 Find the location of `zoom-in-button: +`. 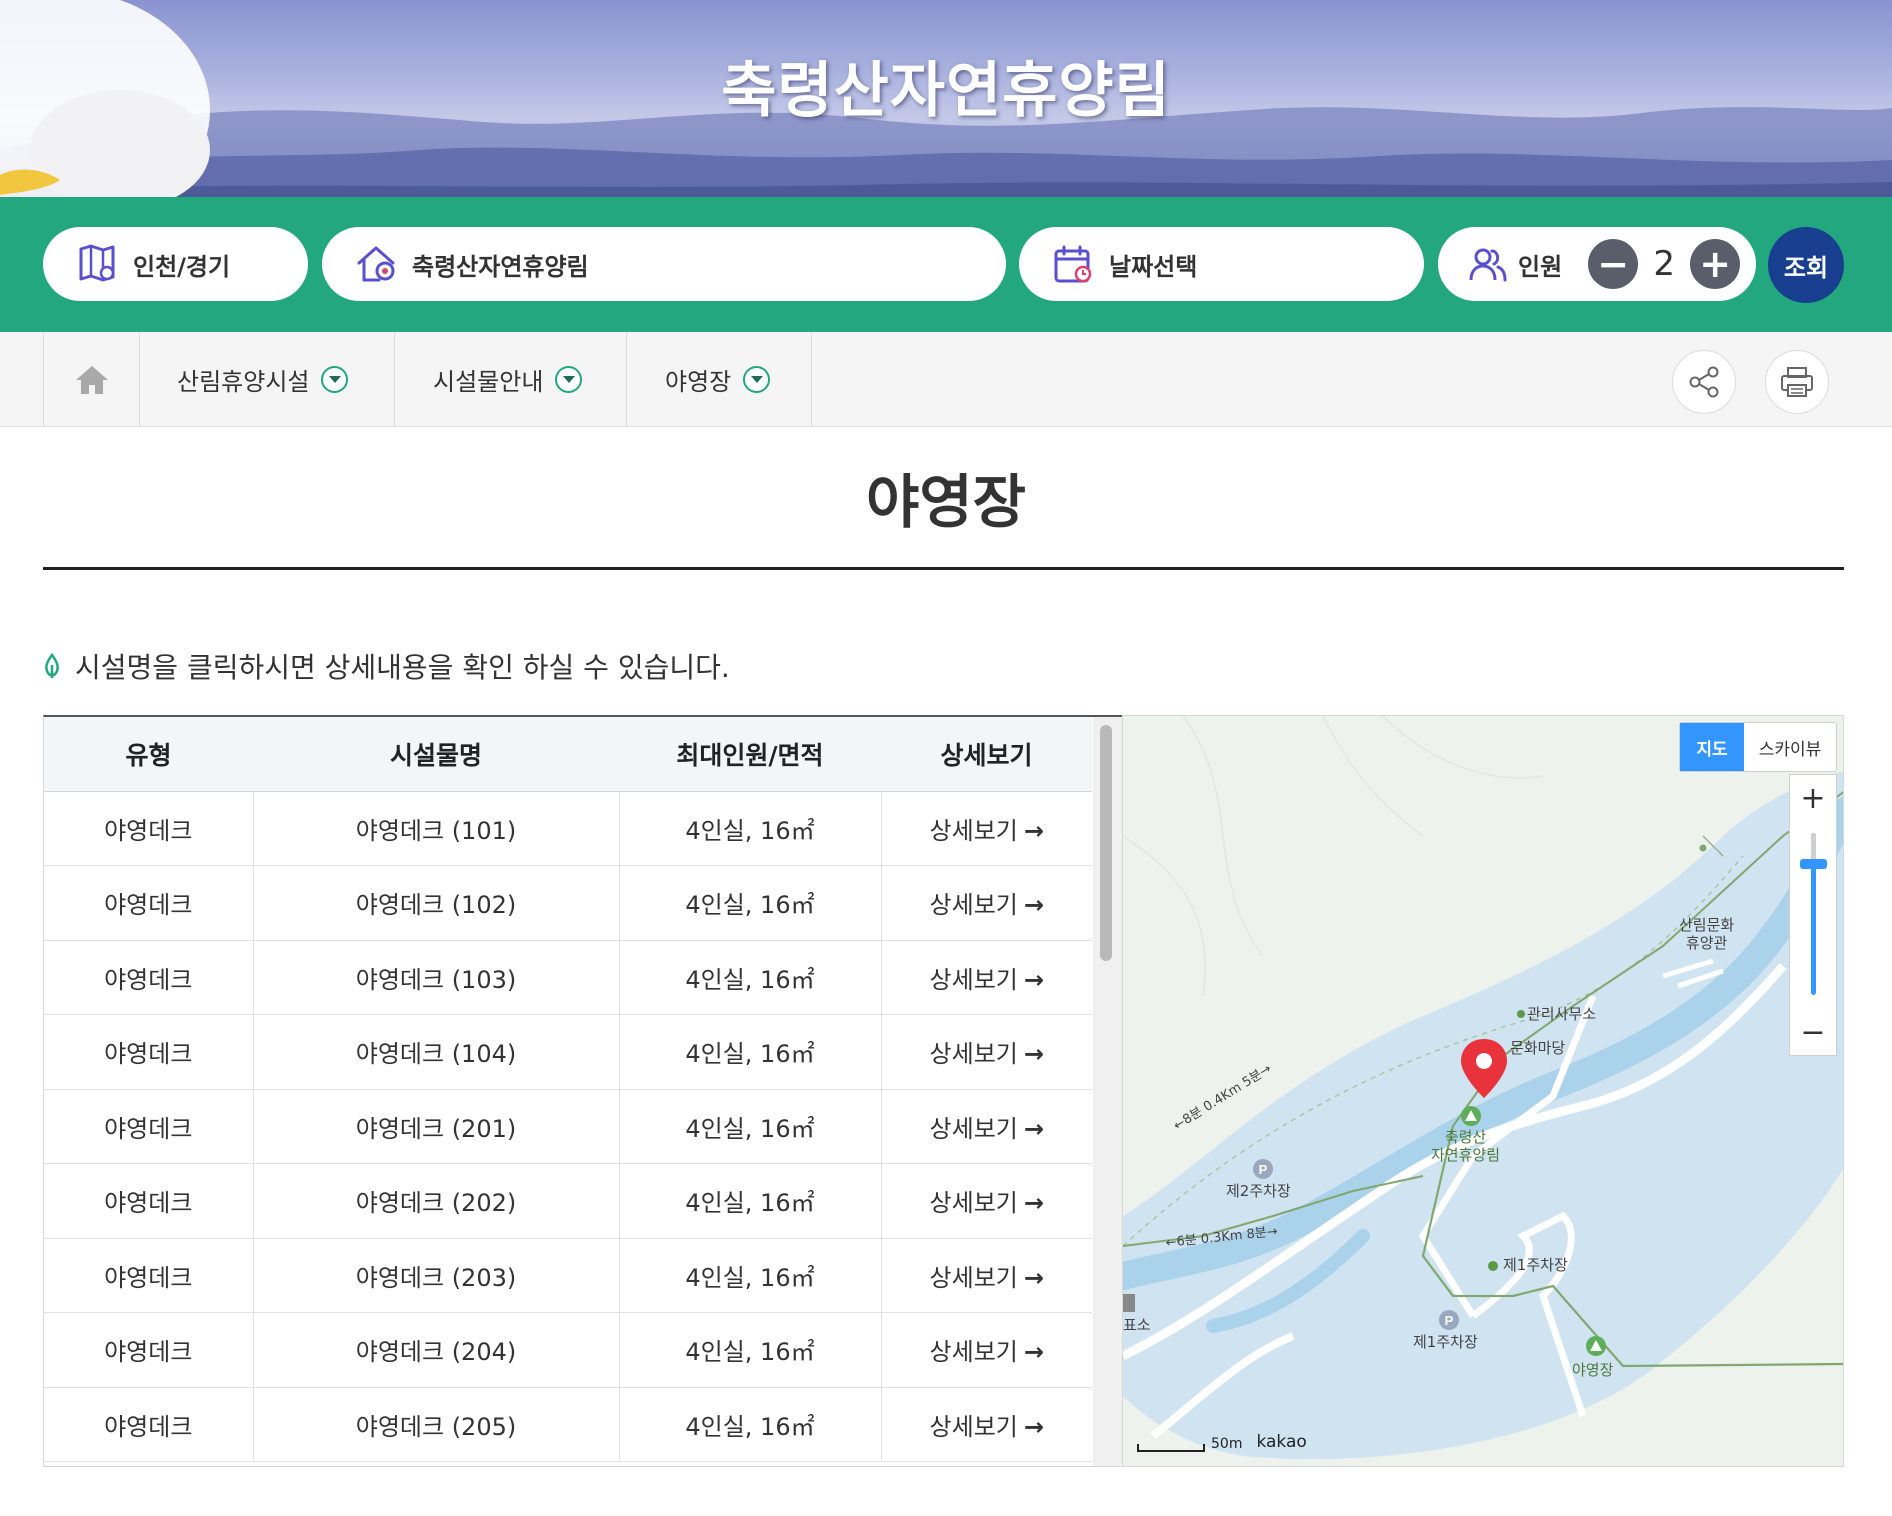

zoom-in-button: + is located at coordinates (1813, 798).